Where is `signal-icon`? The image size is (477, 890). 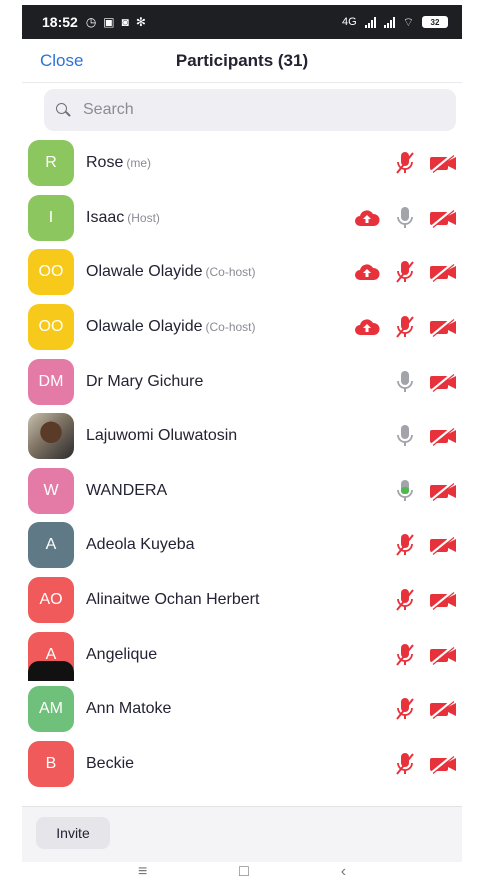 signal-icon is located at coordinates (370, 22).